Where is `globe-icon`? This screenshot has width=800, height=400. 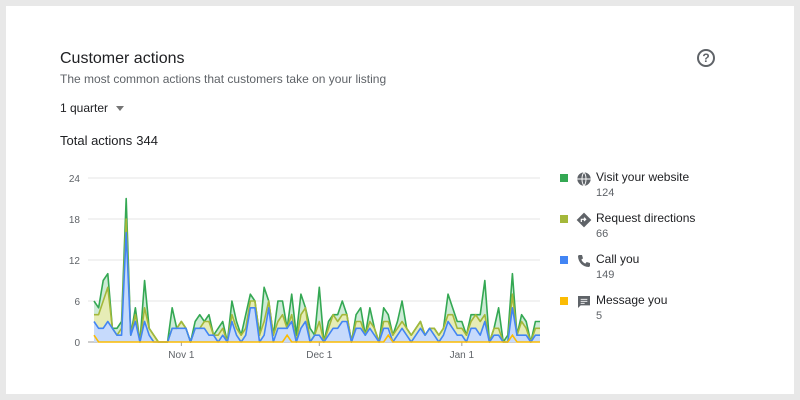
globe-icon is located at coordinates (584, 179).